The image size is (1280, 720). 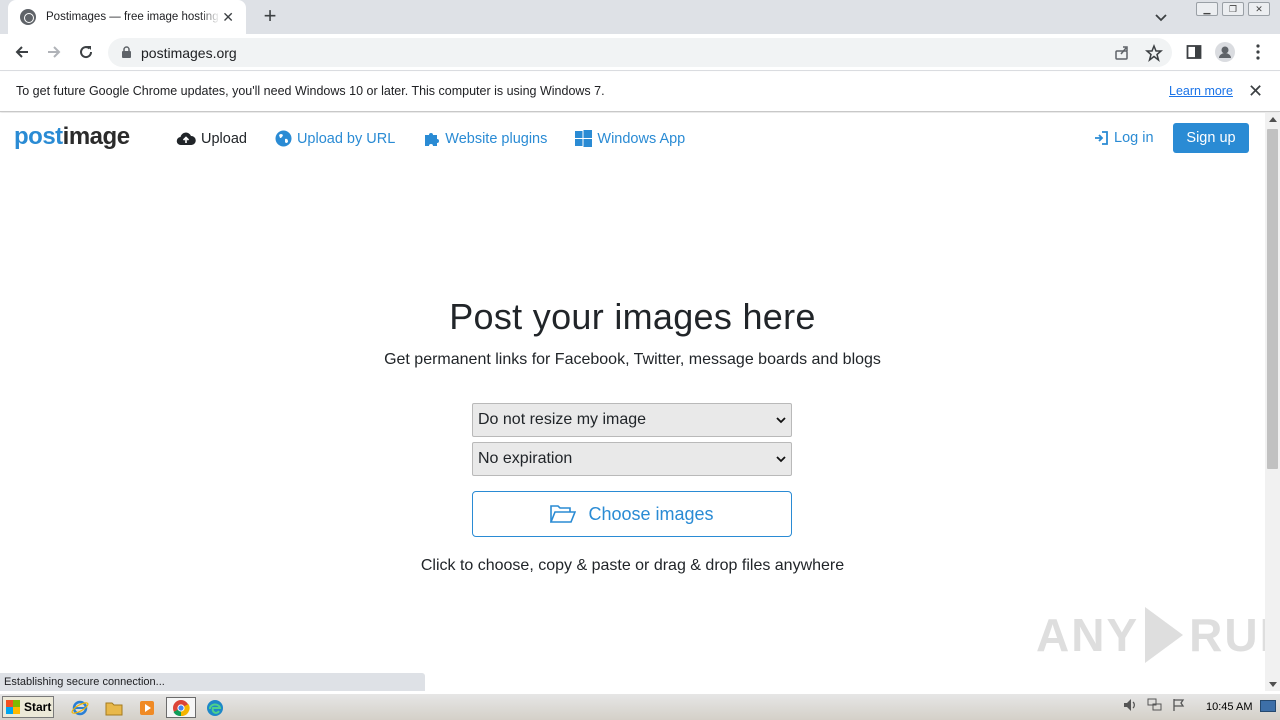 I want to click on nav-upload-by-url-label: Upload by URL, so click(x=346, y=138).